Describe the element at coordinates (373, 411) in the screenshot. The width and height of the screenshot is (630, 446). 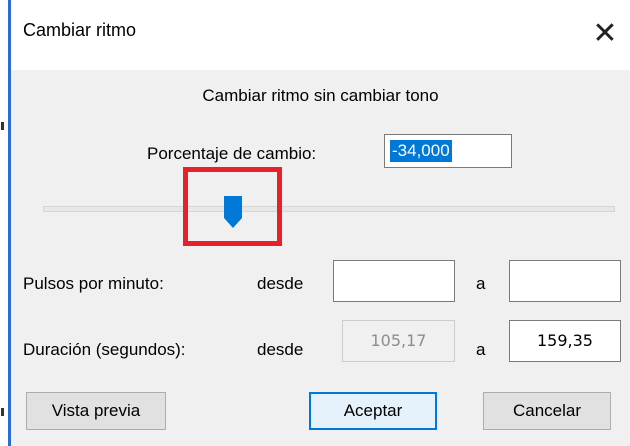
I see `accept-button: Aceptar` at that location.